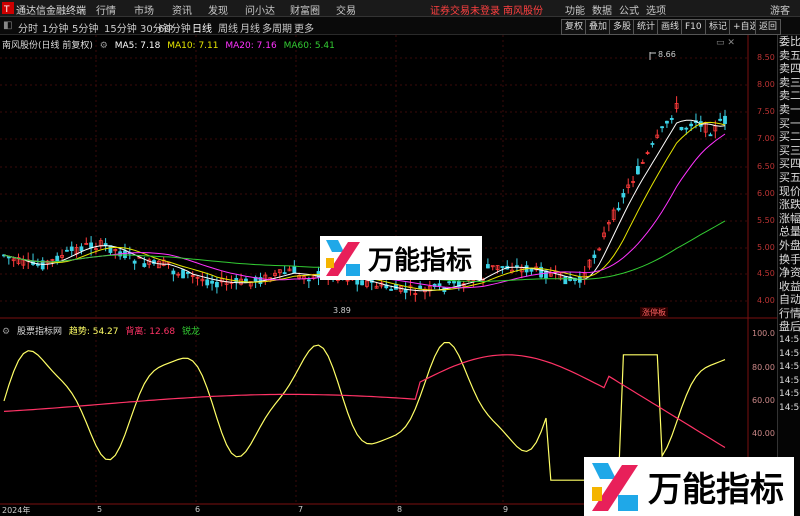 This screenshot has height=516, width=800. I want to click on watermark-text: 万能指标, so click(420, 260).